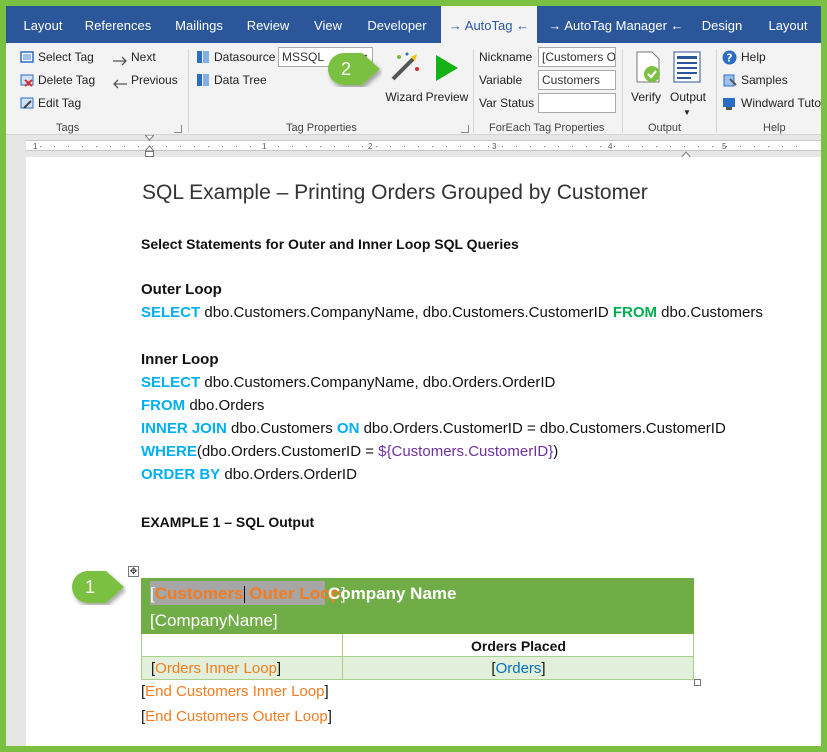 Image resolution: width=827 pixels, height=752 pixels. I want to click on datasource-icon, so click(203, 59).